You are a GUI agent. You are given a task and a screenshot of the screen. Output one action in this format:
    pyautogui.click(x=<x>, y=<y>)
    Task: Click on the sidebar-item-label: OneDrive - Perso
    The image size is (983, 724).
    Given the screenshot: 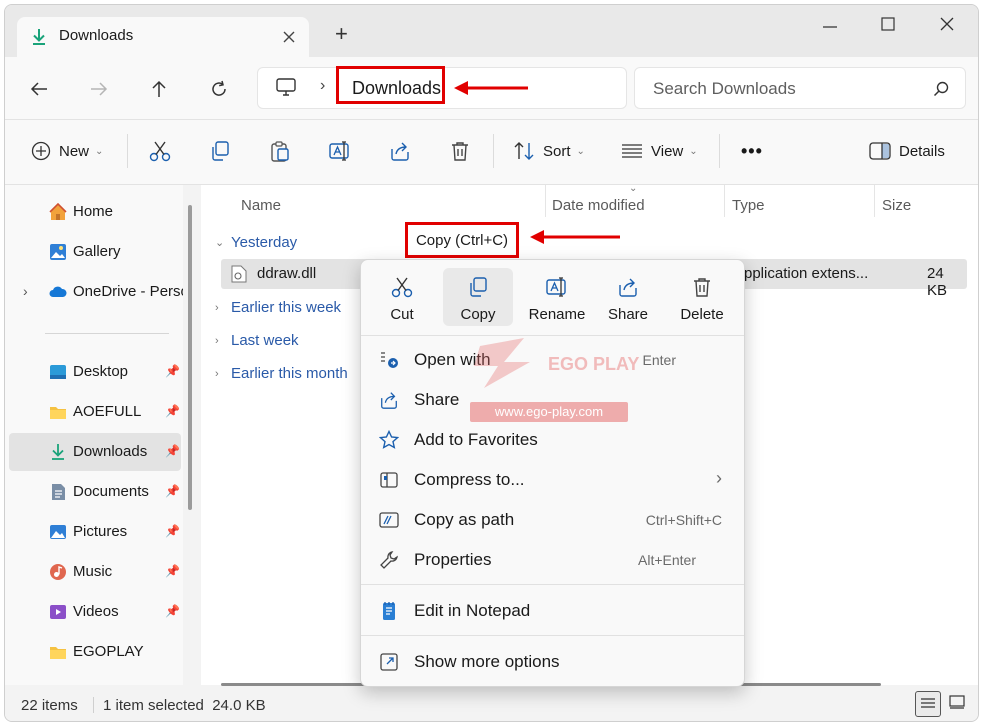 What is the action you would take?
    pyautogui.click(x=128, y=291)
    